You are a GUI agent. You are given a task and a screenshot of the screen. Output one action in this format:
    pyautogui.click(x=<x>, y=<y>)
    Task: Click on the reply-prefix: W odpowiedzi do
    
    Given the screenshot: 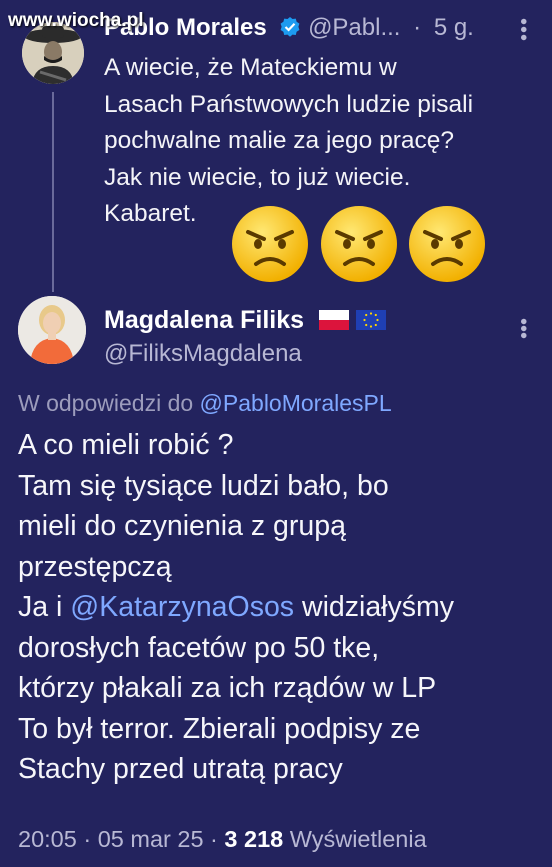 What is the action you would take?
    pyautogui.click(x=106, y=403)
    